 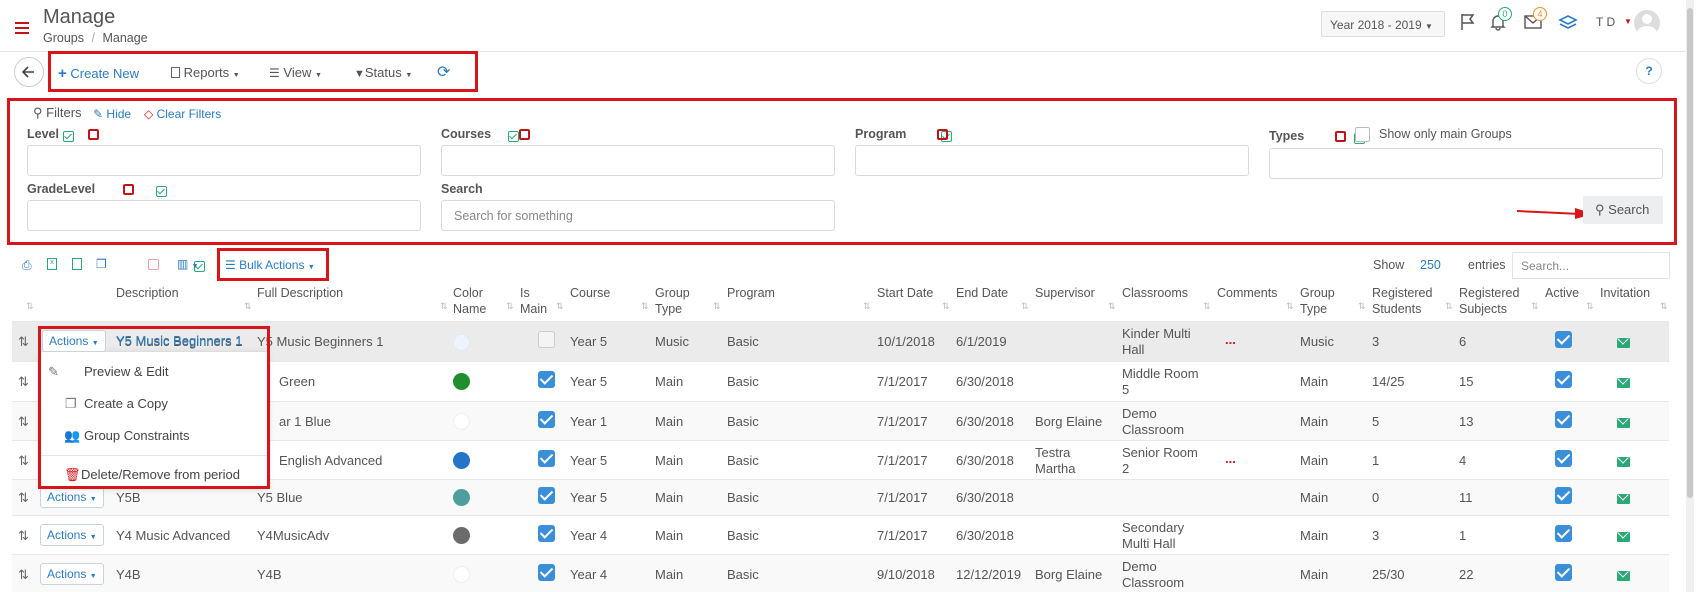 I want to click on col-group-type-2: Group Type, so click(x=1317, y=301).